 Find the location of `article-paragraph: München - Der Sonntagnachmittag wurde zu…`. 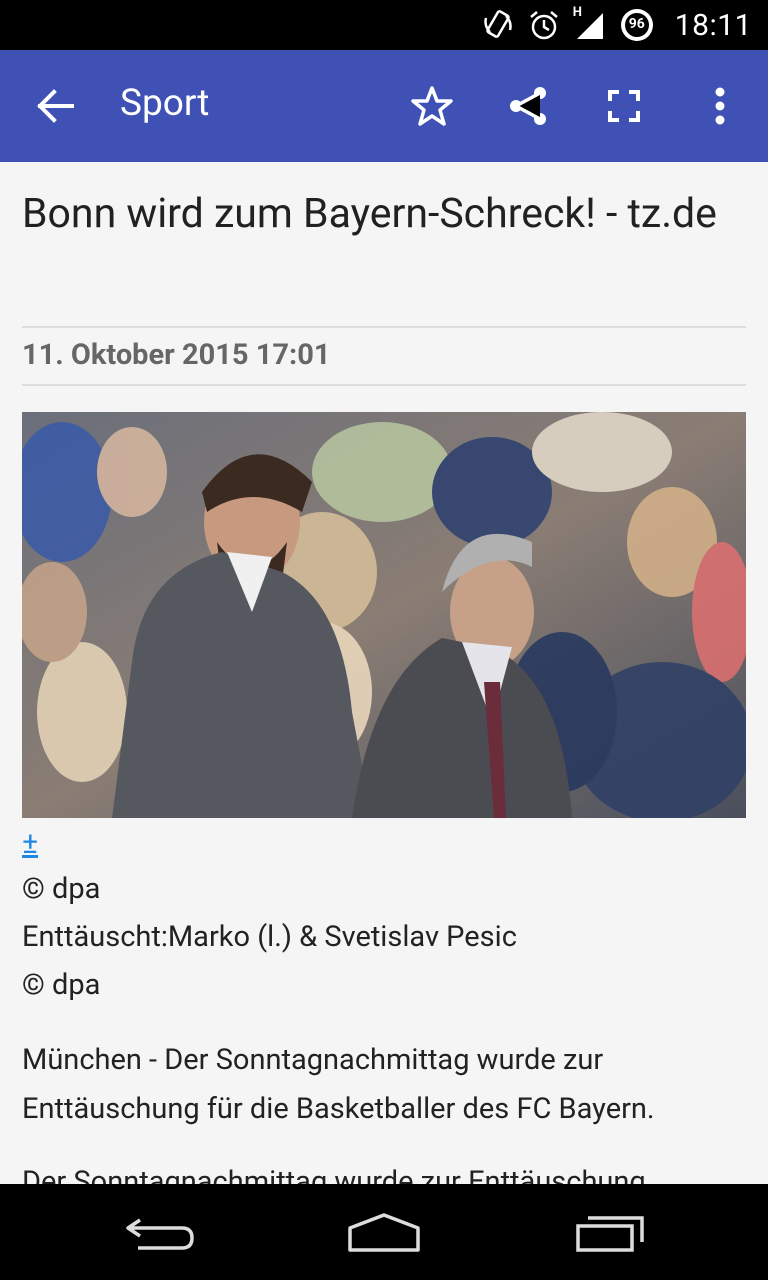

article-paragraph: München - Der Sonntagnachmittag wurde zu… is located at coordinates (338, 1084).